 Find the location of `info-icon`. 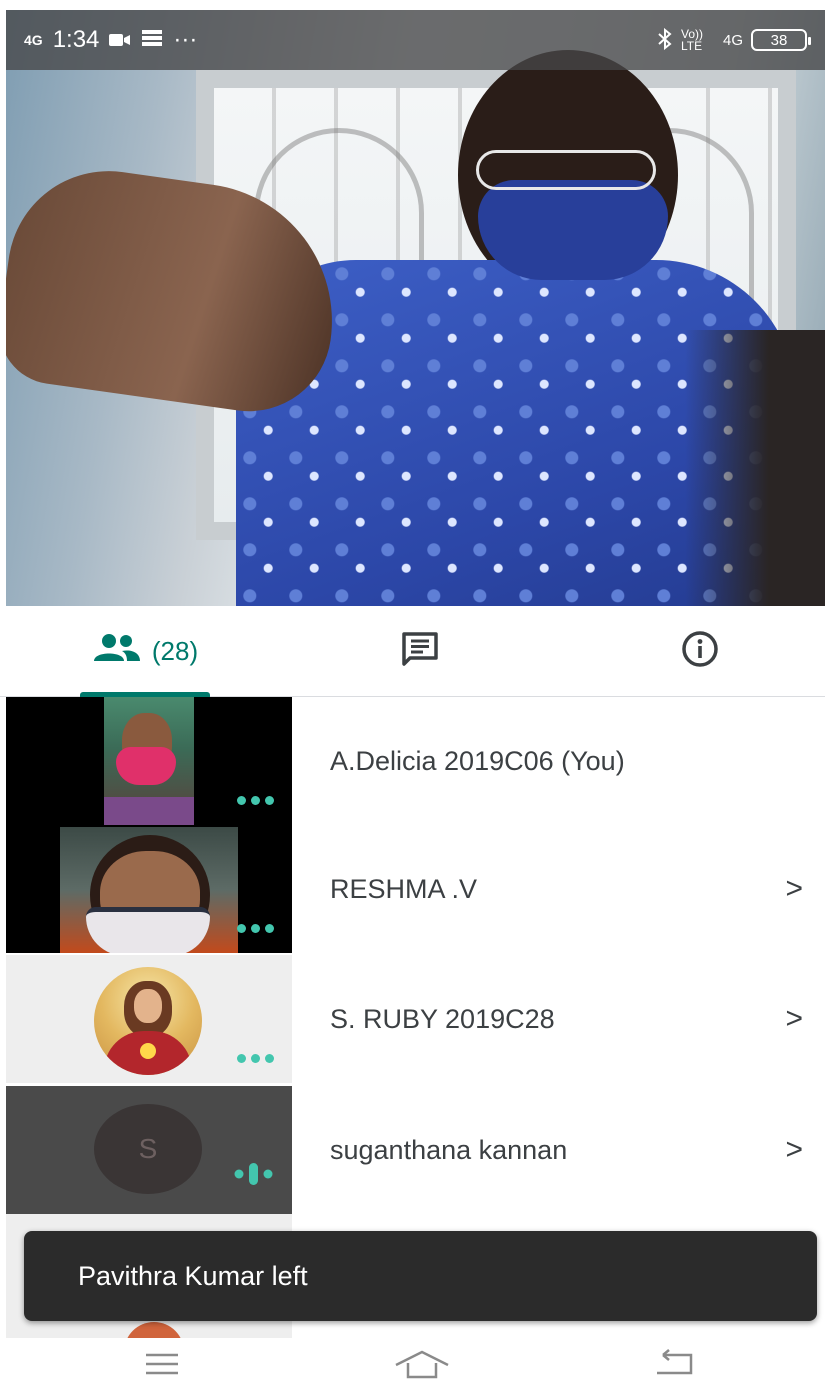

info-icon is located at coordinates (700, 651).